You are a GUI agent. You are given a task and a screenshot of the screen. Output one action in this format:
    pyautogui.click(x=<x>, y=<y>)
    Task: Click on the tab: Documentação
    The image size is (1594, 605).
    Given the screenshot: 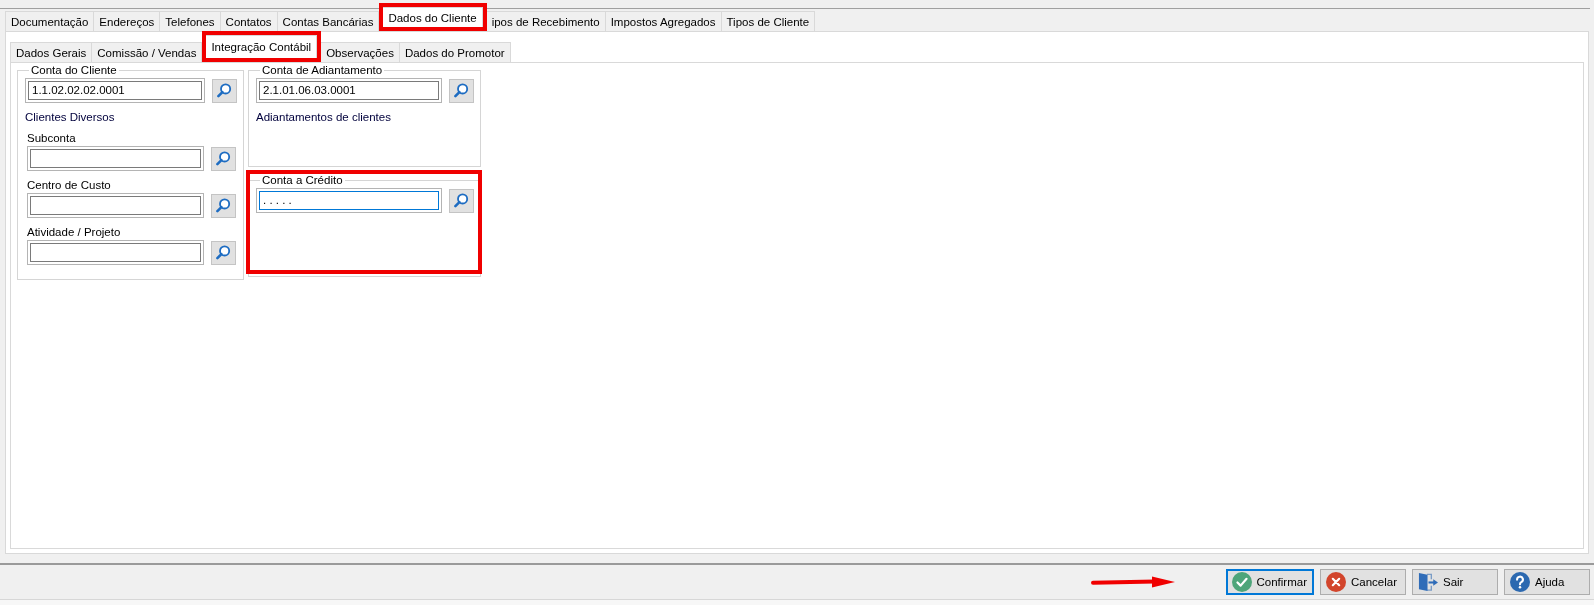 What is the action you would take?
    pyautogui.click(x=50, y=21)
    